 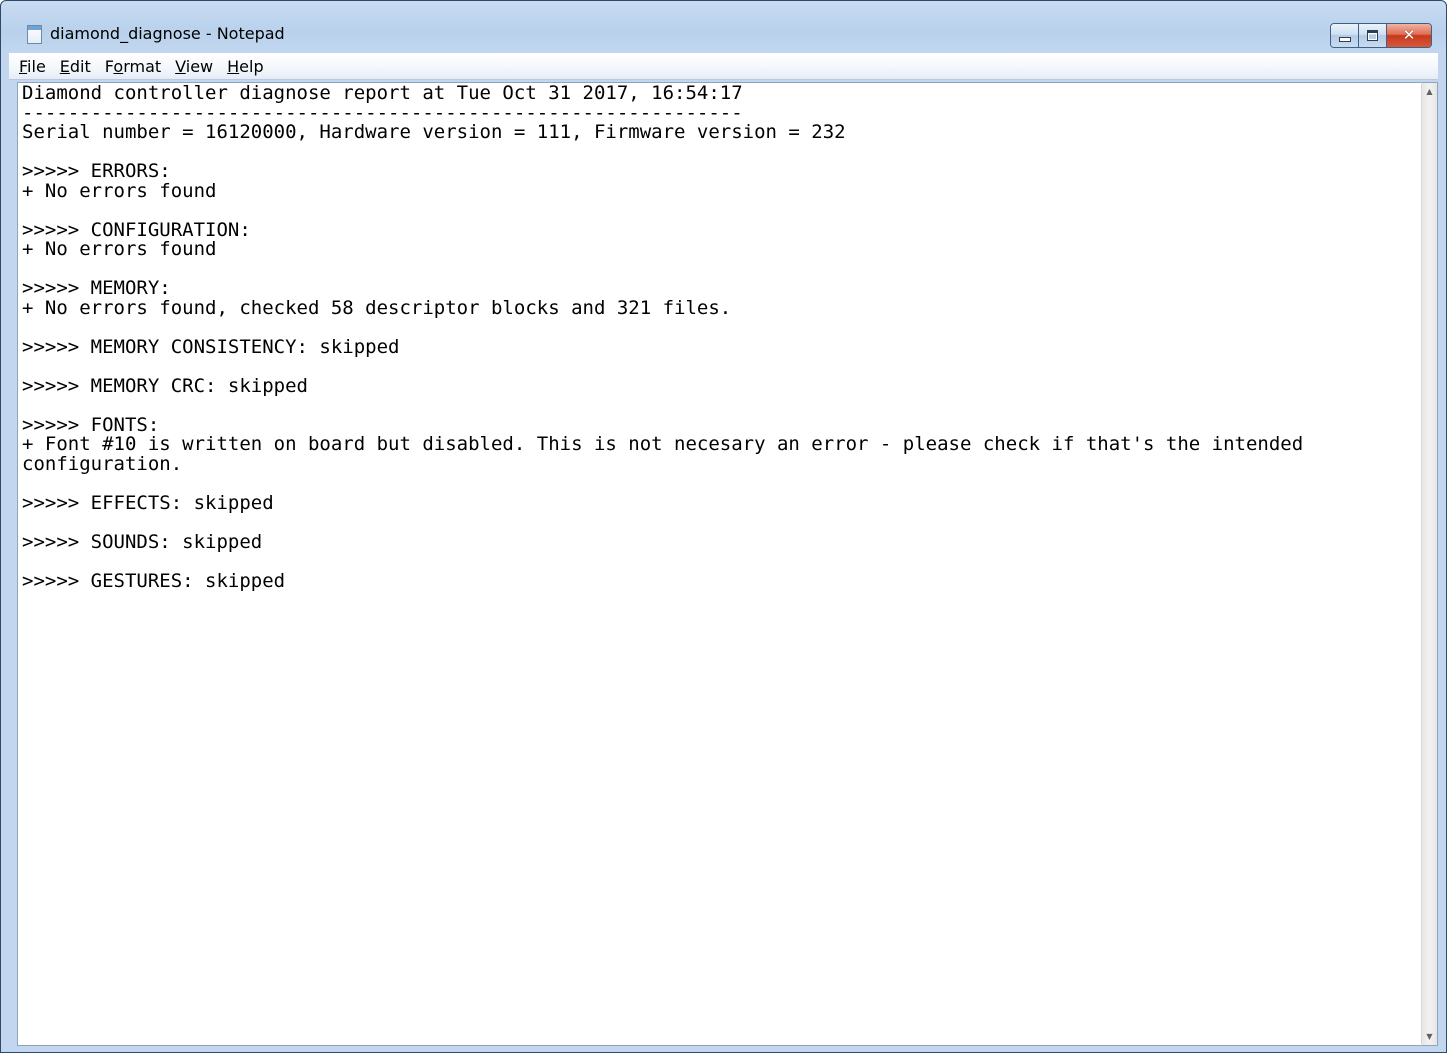 I want to click on maximize-button, so click(x=1373, y=35).